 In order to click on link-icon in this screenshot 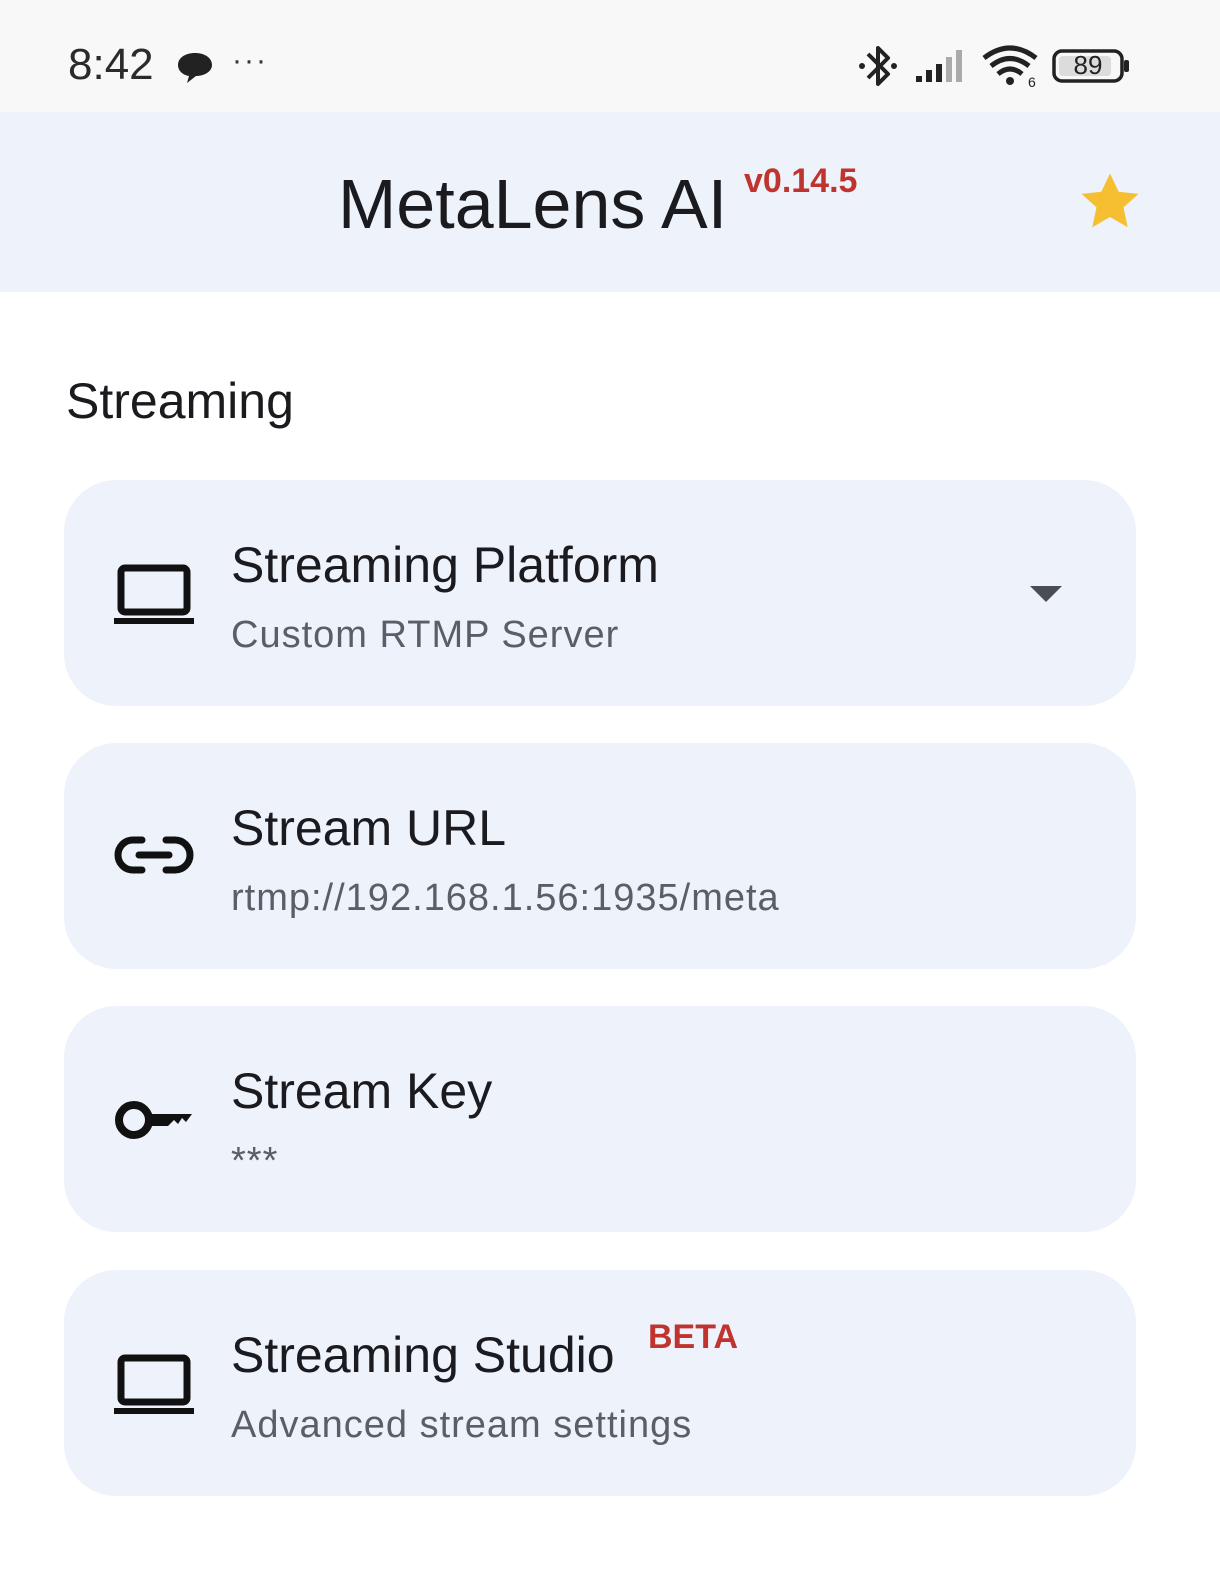, I will do `click(154, 855)`.